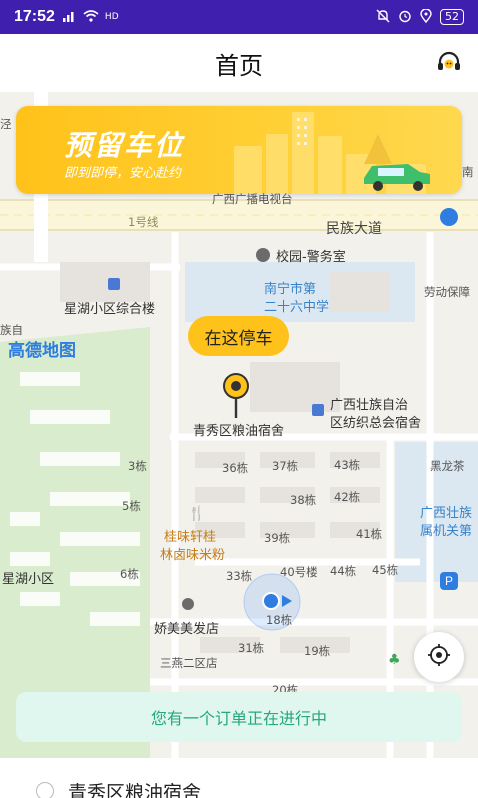 This screenshot has width=478, height=798. What do you see at coordinates (285, 466) in the screenshot?
I see `building-37: 37栋` at bounding box center [285, 466].